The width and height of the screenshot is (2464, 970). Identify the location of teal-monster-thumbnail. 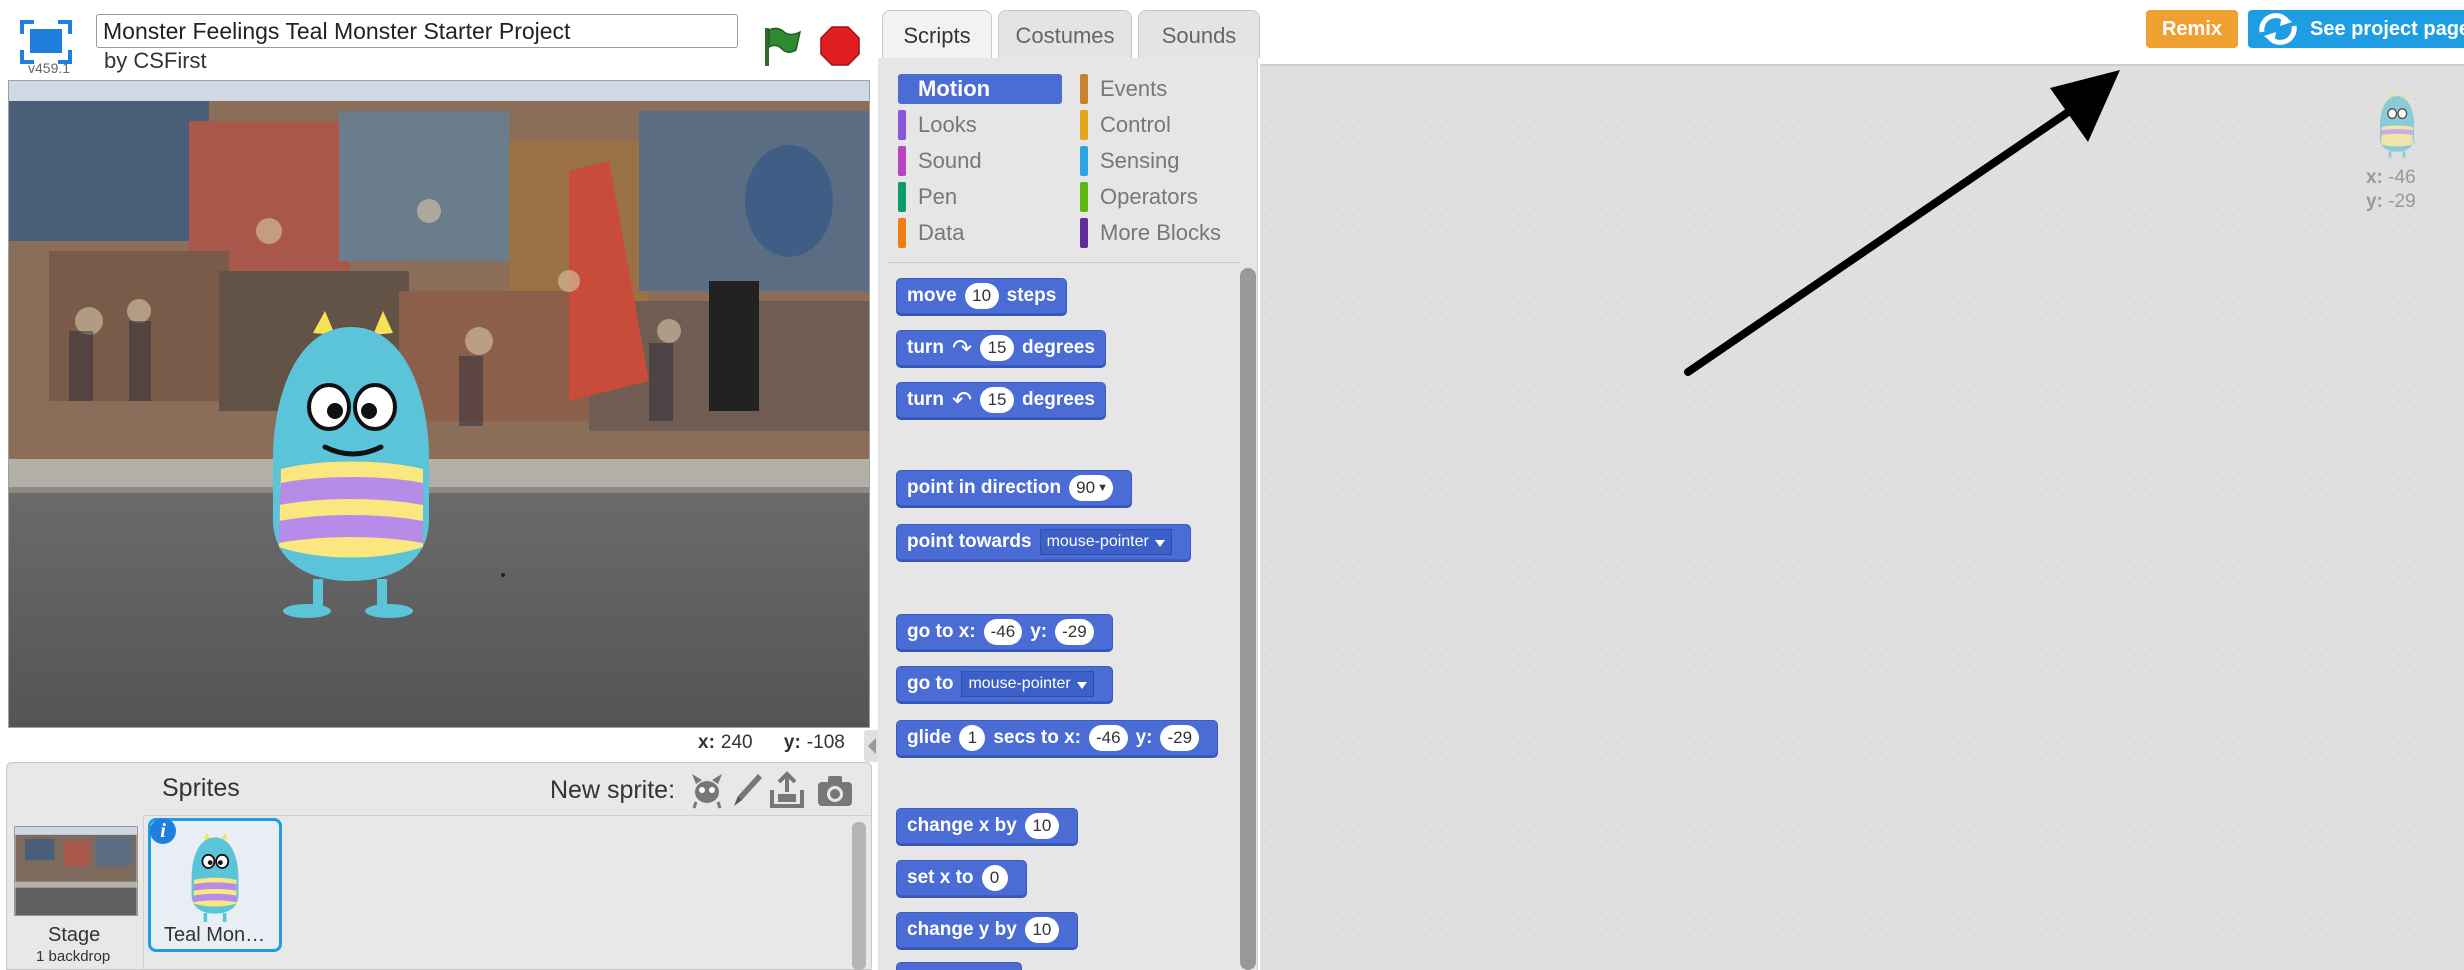
(215, 877).